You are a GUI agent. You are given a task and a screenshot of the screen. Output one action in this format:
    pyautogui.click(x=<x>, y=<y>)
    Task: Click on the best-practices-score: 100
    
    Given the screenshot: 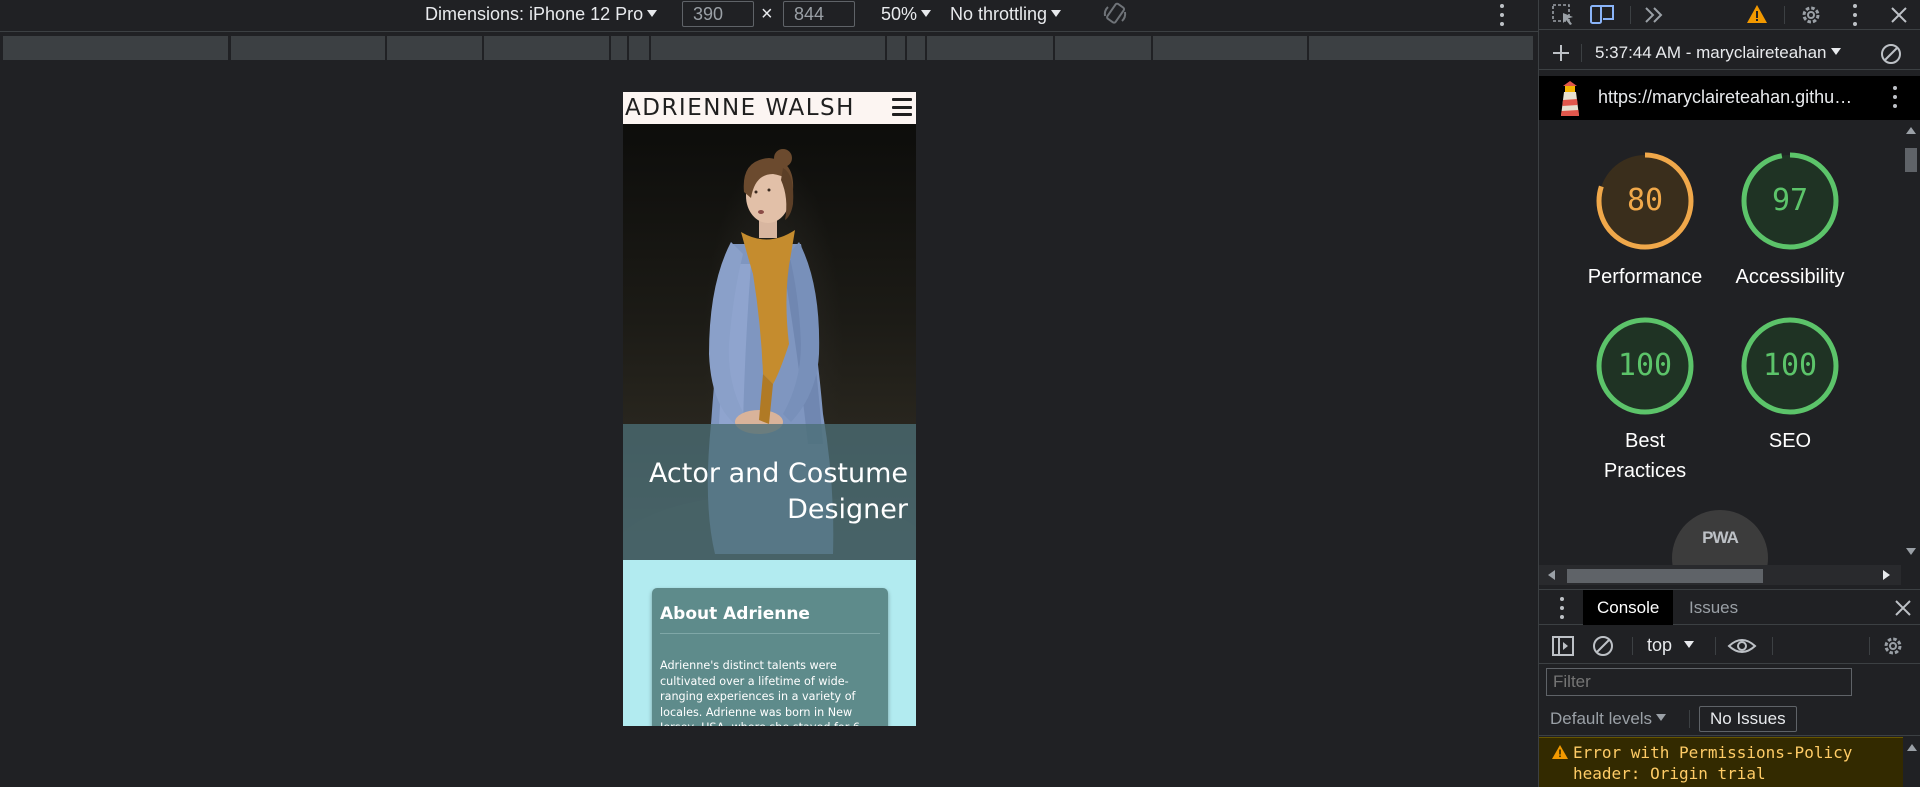 What is the action you would take?
    pyautogui.click(x=1645, y=365)
    